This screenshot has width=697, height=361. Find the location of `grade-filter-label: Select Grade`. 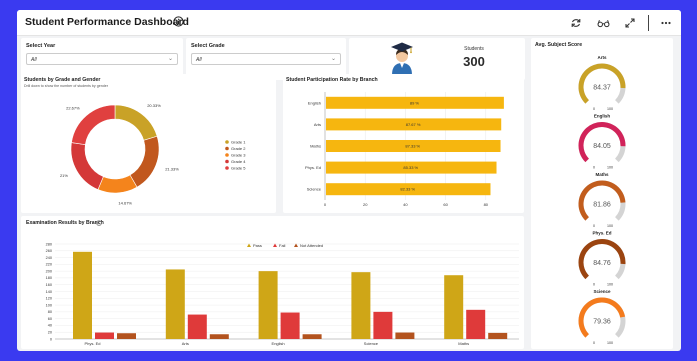

grade-filter-label: Select Grade is located at coordinates (208, 46).